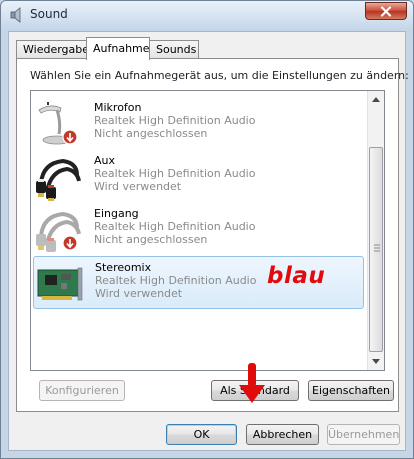 This screenshot has height=459, width=414. What do you see at coordinates (363, 434) in the screenshot?
I see `apply-button: Übernehmen` at bounding box center [363, 434].